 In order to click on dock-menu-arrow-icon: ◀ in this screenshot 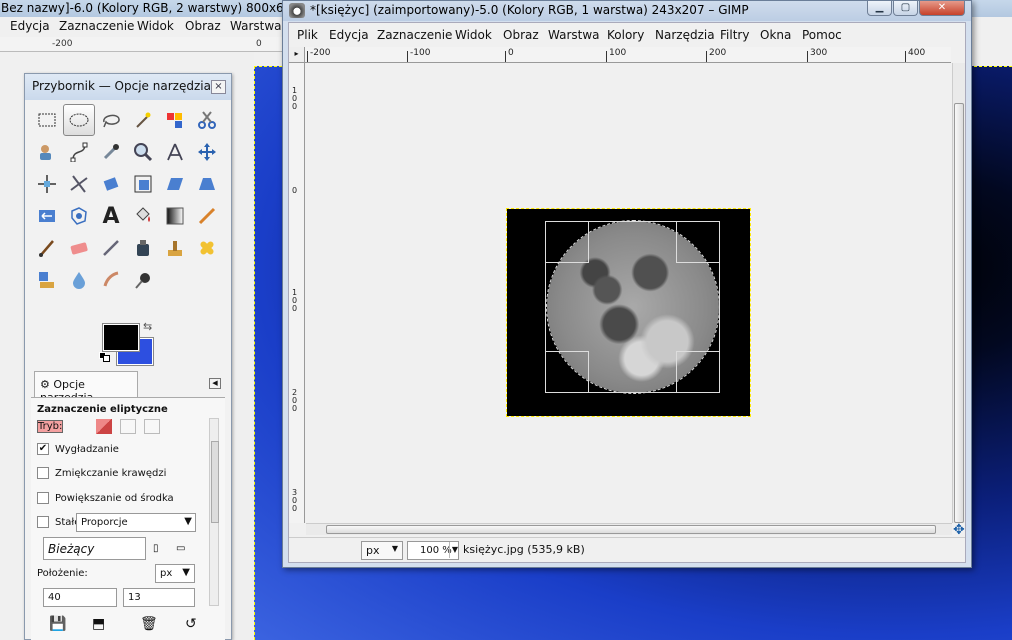, I will do `click(215, 383)`.